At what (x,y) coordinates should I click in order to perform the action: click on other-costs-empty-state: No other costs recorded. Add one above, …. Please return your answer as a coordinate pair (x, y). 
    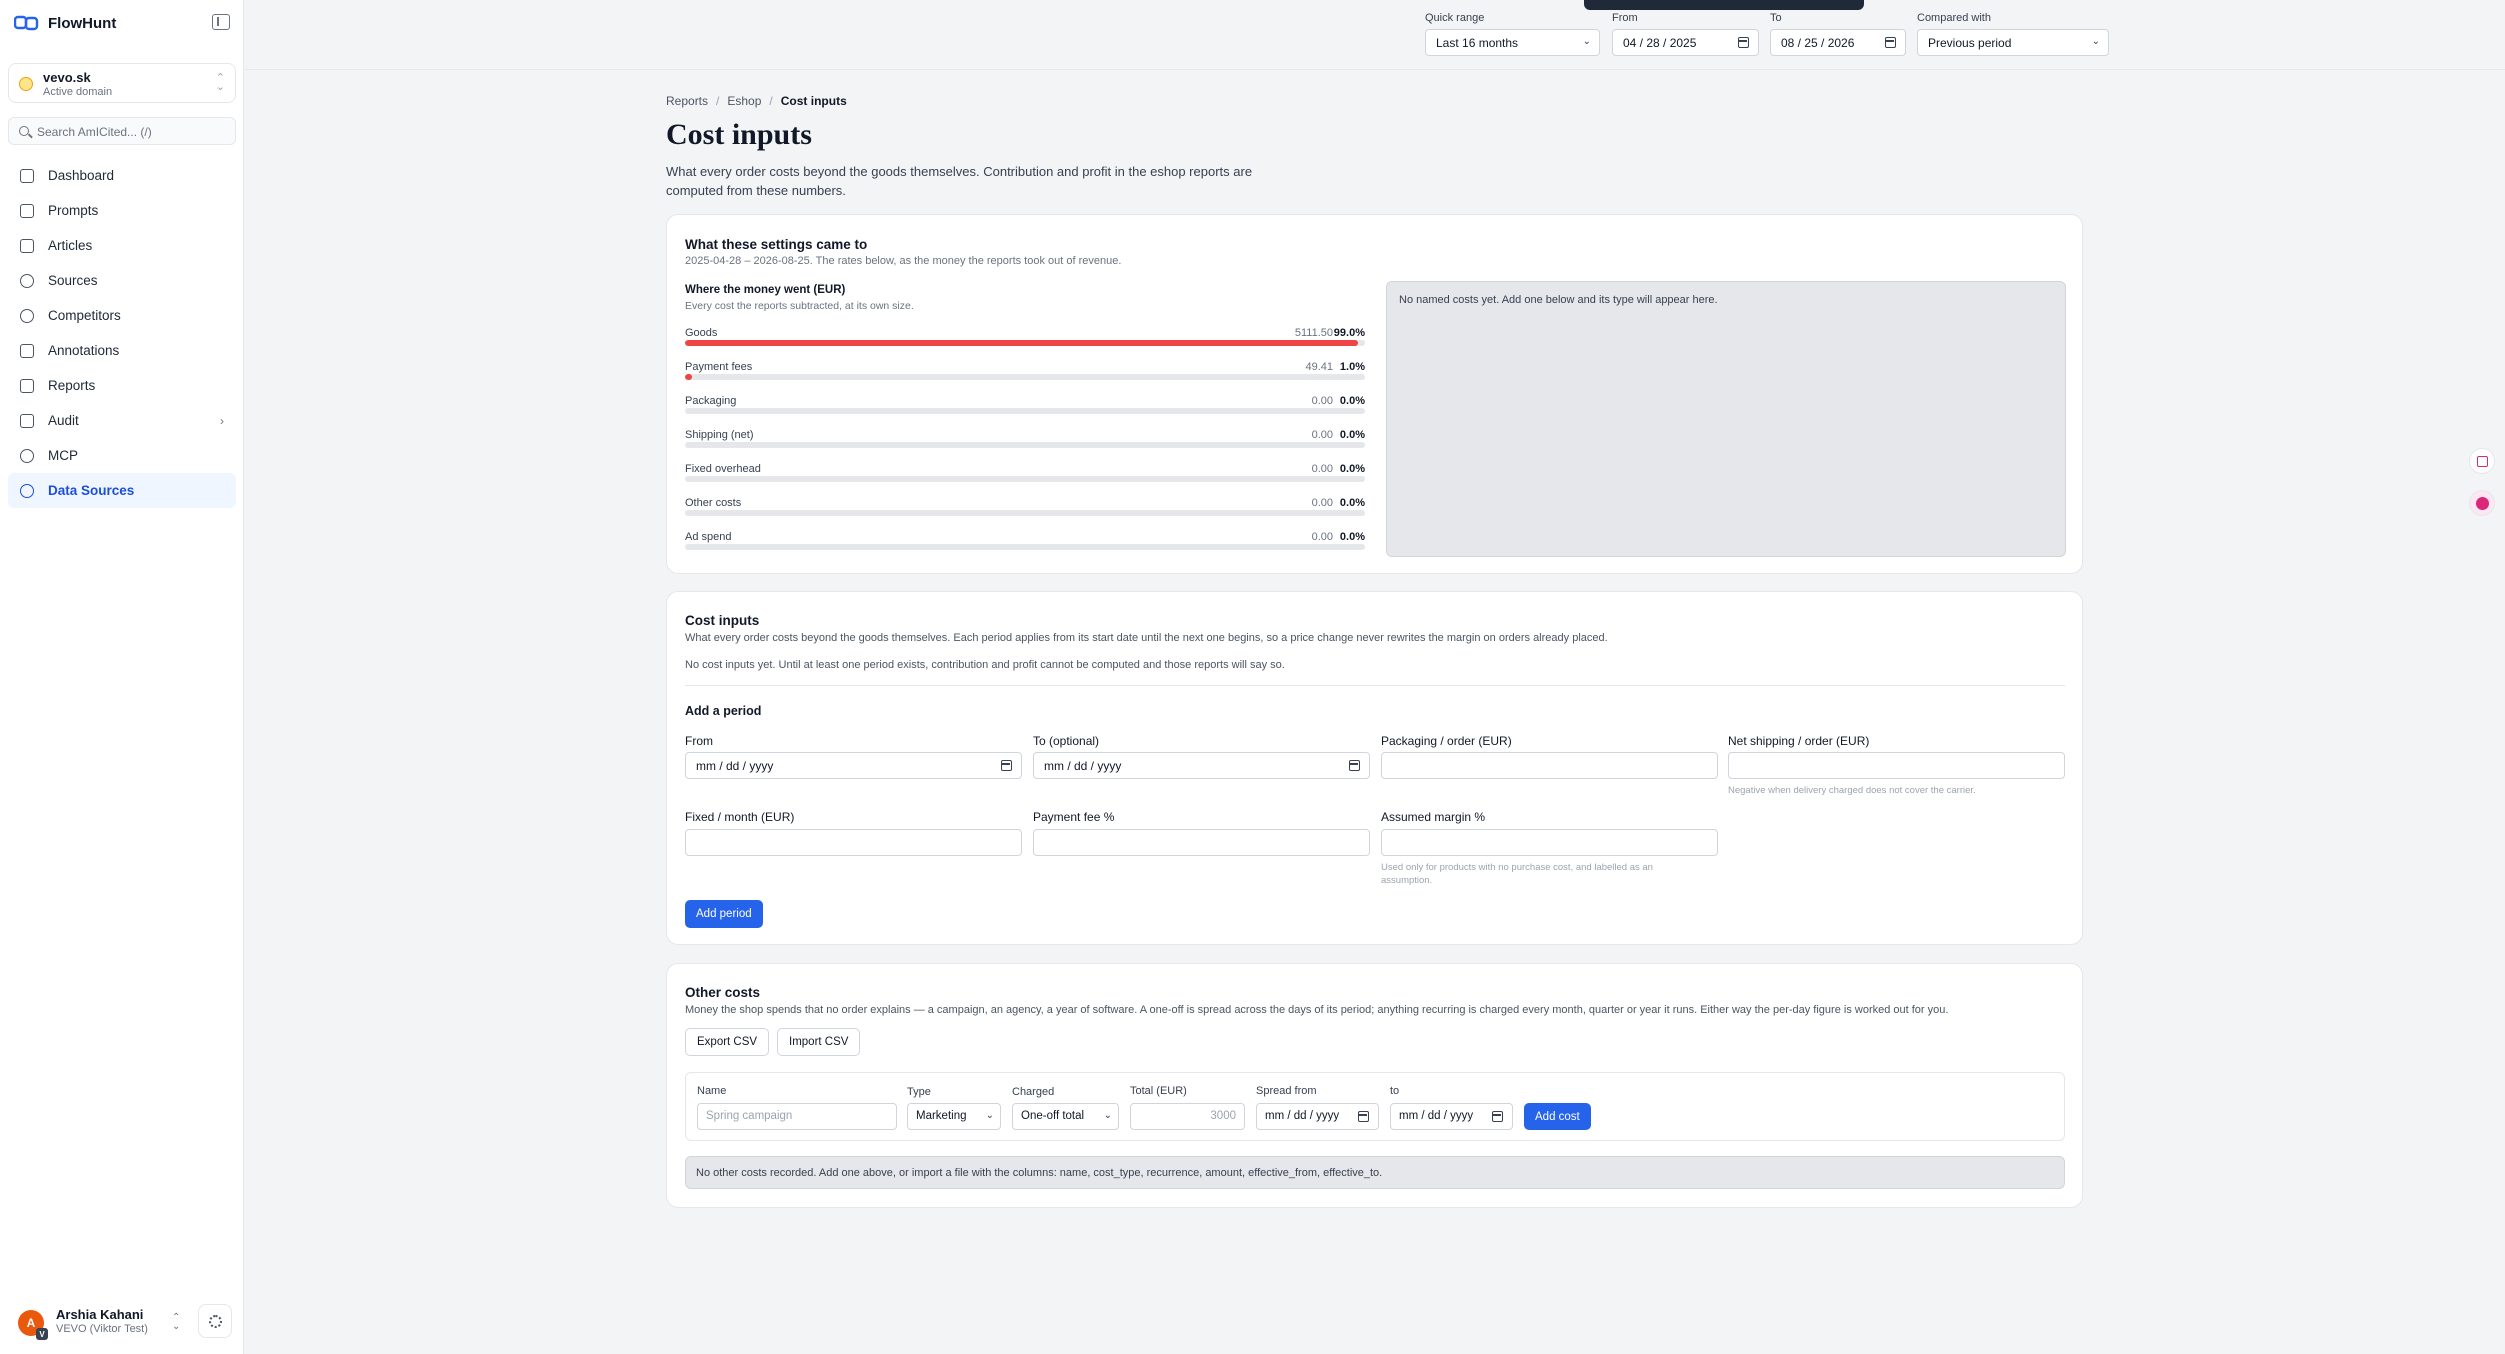
    Looking at the image, I should click on (1375, 1172).